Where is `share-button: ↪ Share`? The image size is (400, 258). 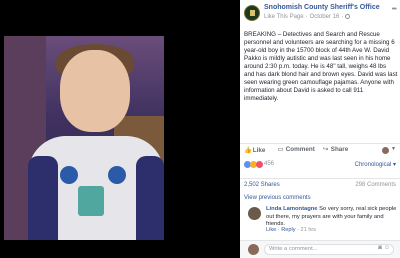
share-button: ↪ Share is located at coordinates (335, 149).